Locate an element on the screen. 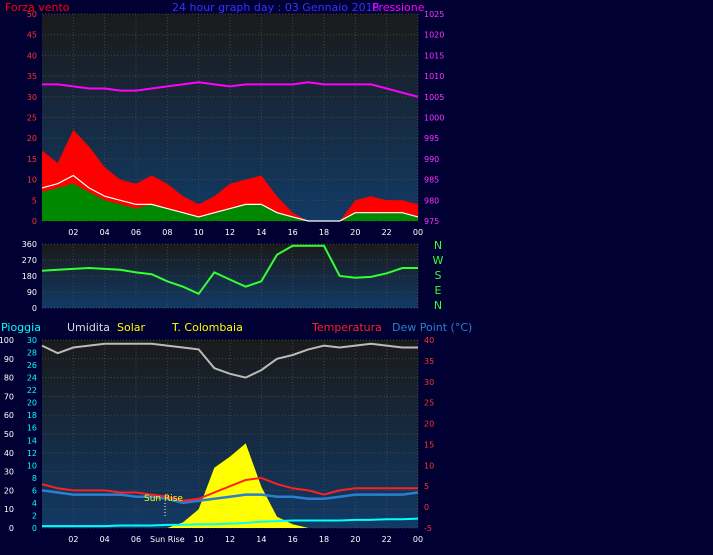 The height and width of the screenshot is (555, 713). rain-y-tick: 24 is located at coordinates (32, 378).